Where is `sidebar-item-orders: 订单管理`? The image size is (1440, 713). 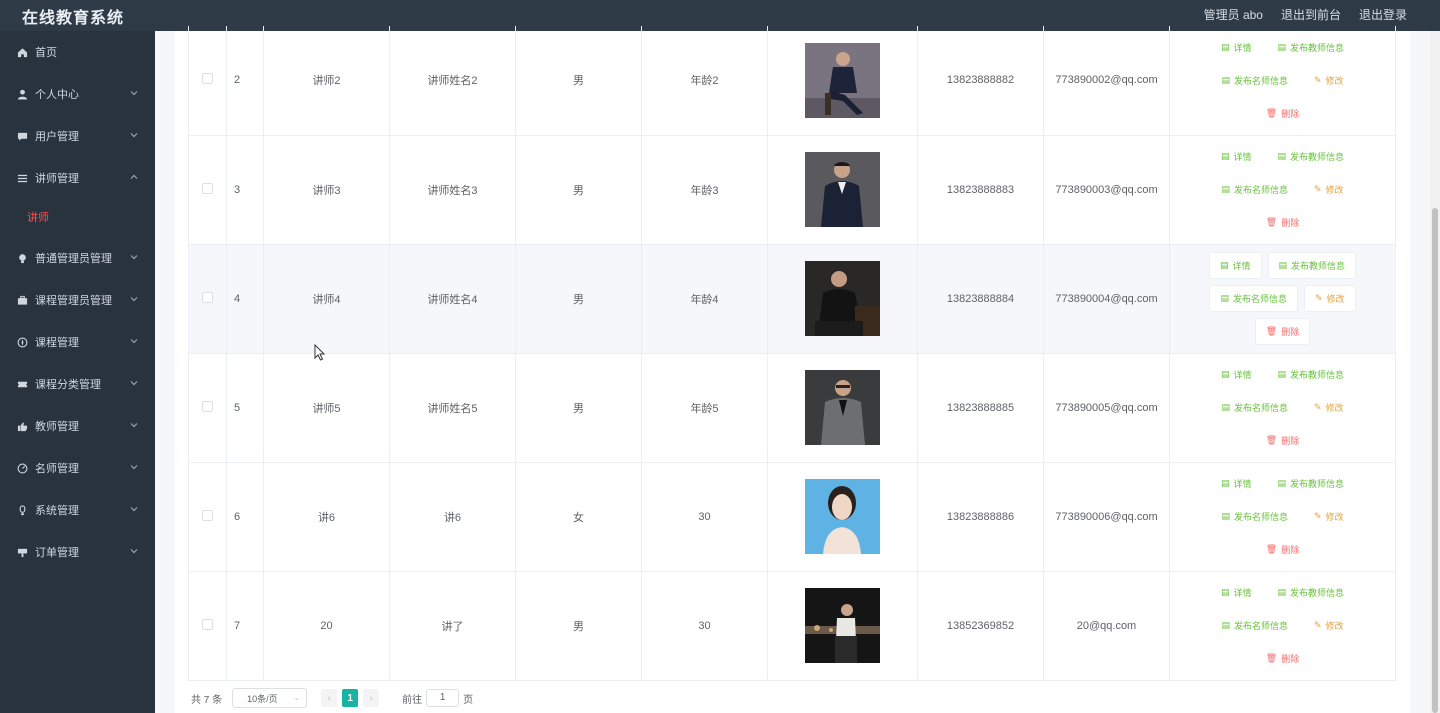
sidebar-item-orders: 订单管理 is located at coordinates (77, 552).